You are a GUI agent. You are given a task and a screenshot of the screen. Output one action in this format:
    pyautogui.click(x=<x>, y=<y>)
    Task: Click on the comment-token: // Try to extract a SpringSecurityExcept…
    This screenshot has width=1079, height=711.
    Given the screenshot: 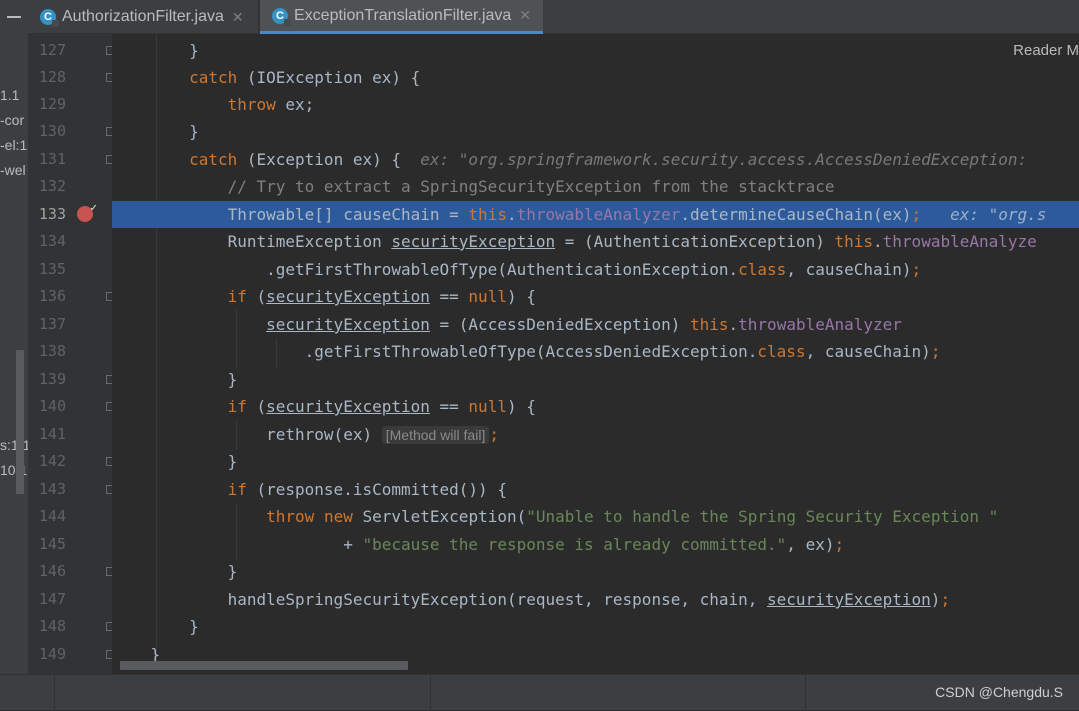 What is the action you would take?
    pyautogui.click(x=531, y=186)
    